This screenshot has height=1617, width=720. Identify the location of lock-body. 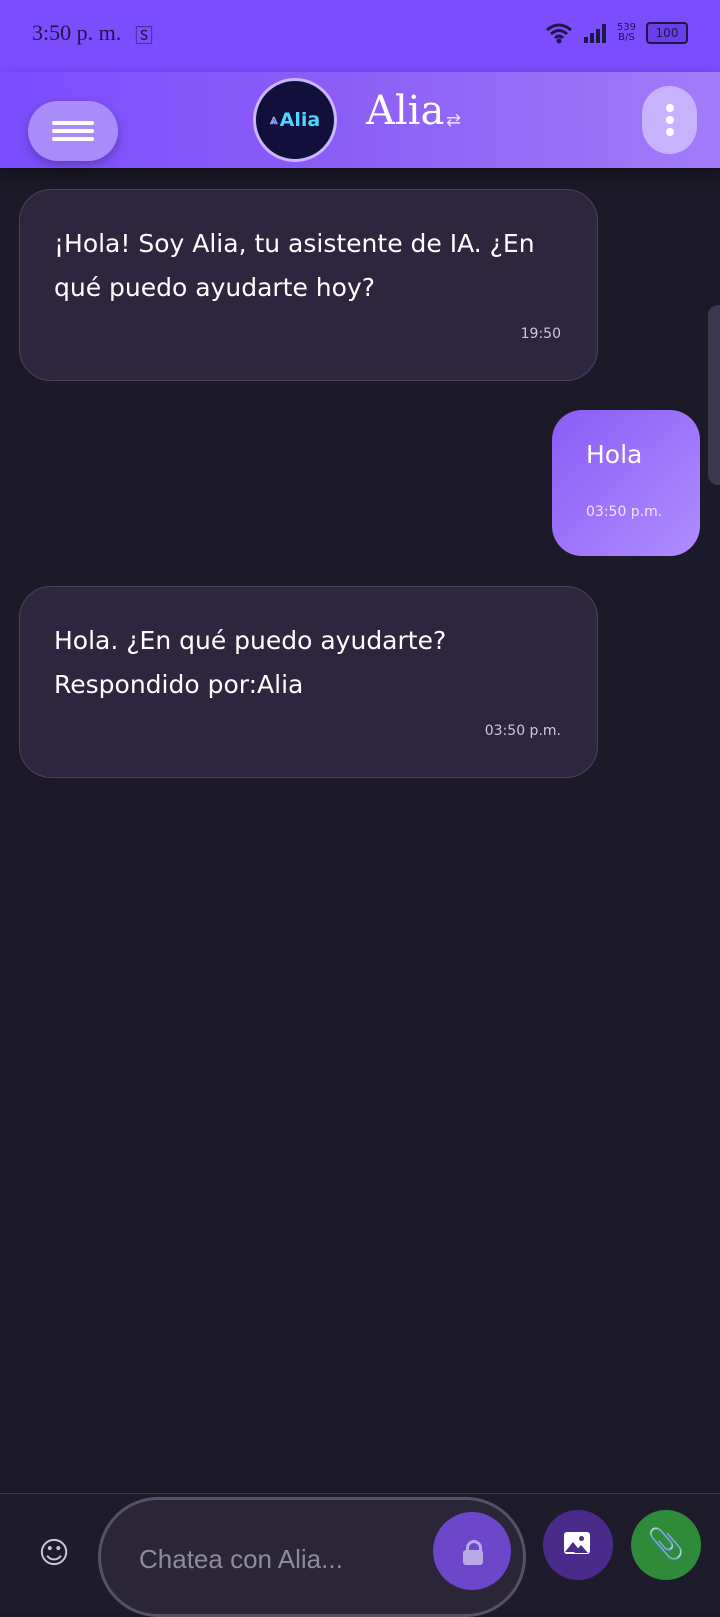
(473, 1557).